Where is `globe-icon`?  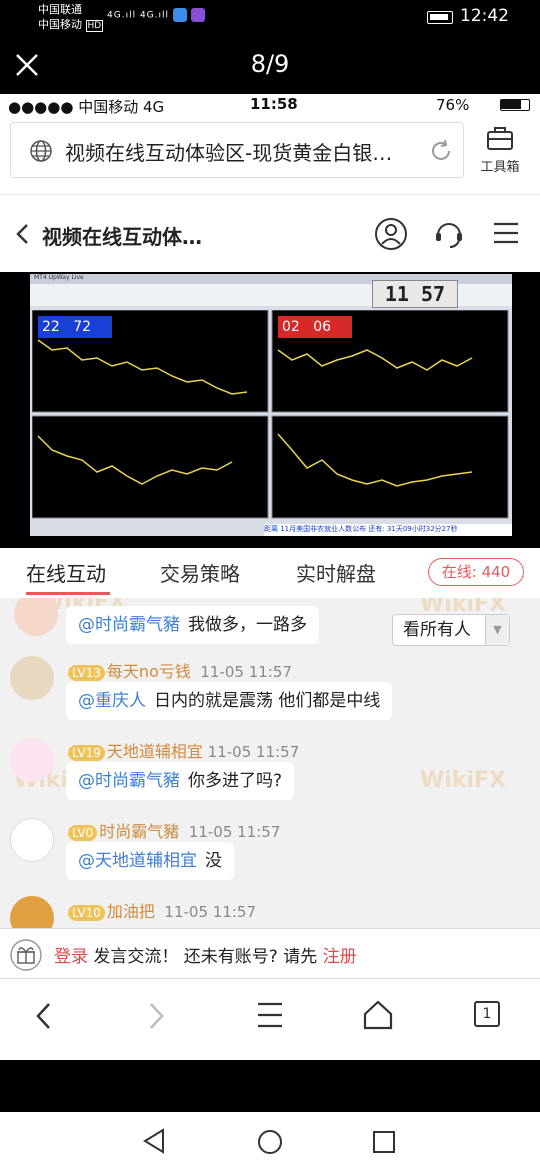 globe-icon is located at coordinates (41, 151).